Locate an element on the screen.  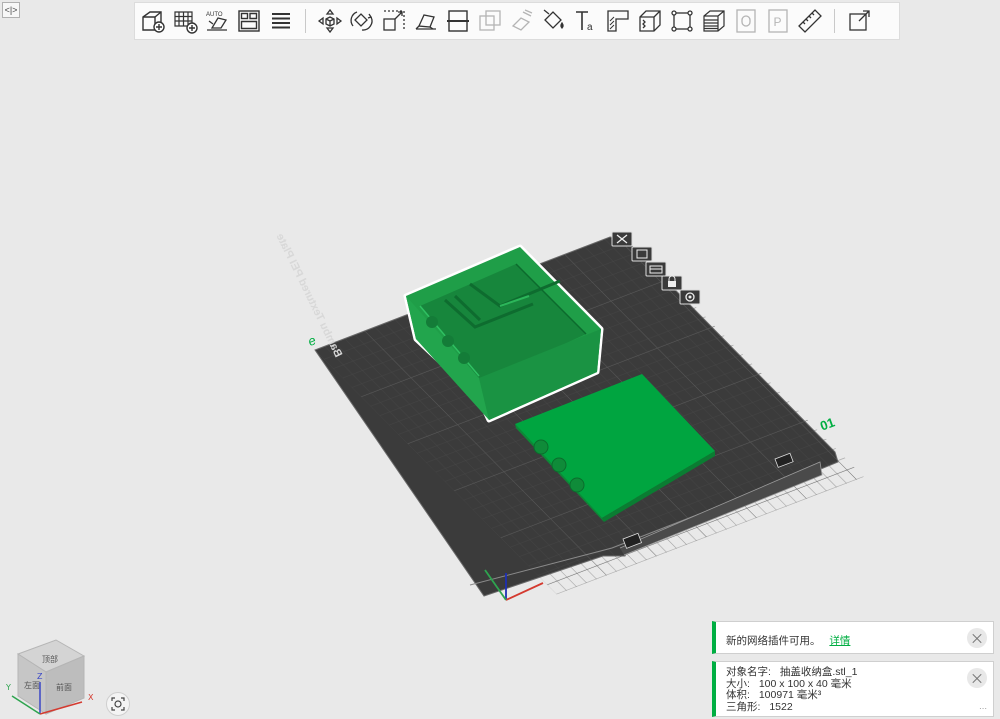
plugin-update-notification: 新的网络插件可用。 详情 is located at coordinates (853, 637).